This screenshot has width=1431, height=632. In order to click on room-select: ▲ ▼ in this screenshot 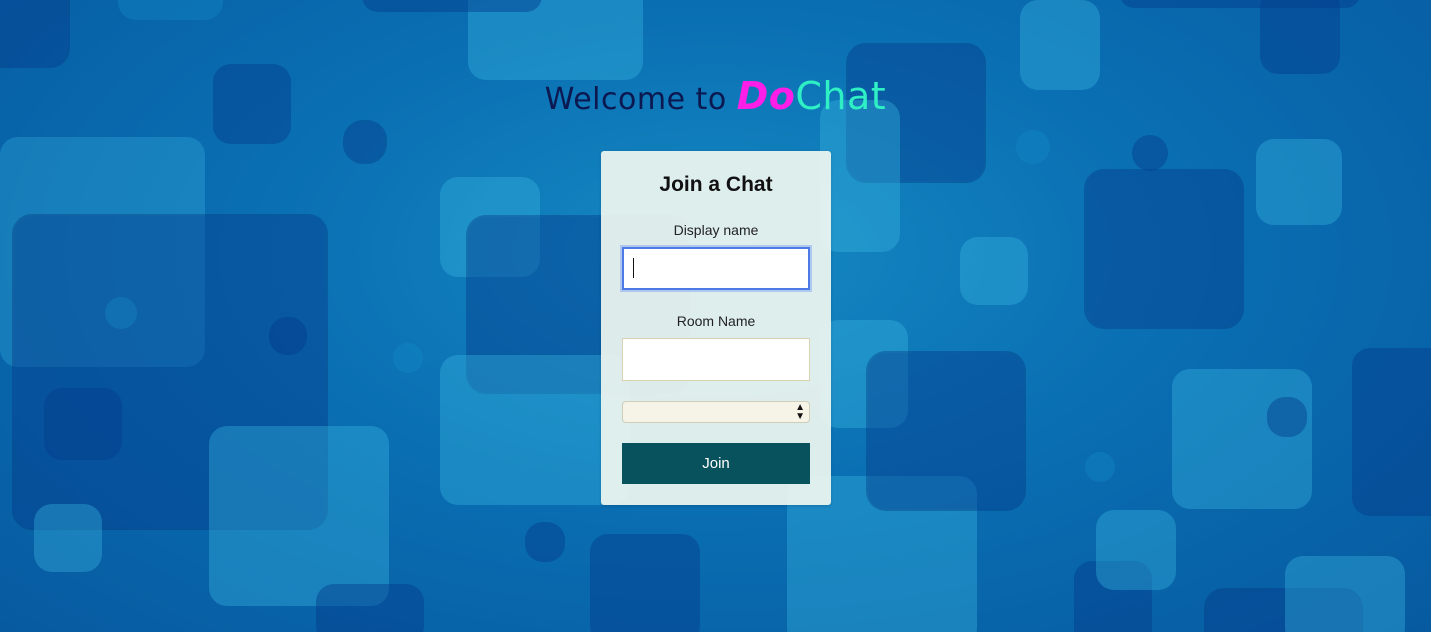, I will do `click(716, 412)`.